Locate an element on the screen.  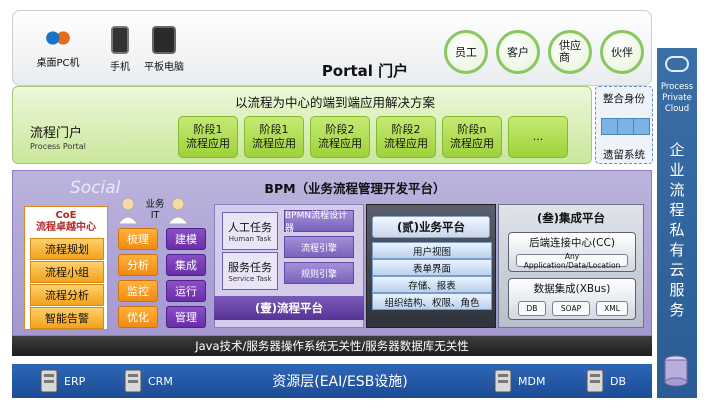
business-platform-item: 表单界面 is located at coordinates (432, 267).